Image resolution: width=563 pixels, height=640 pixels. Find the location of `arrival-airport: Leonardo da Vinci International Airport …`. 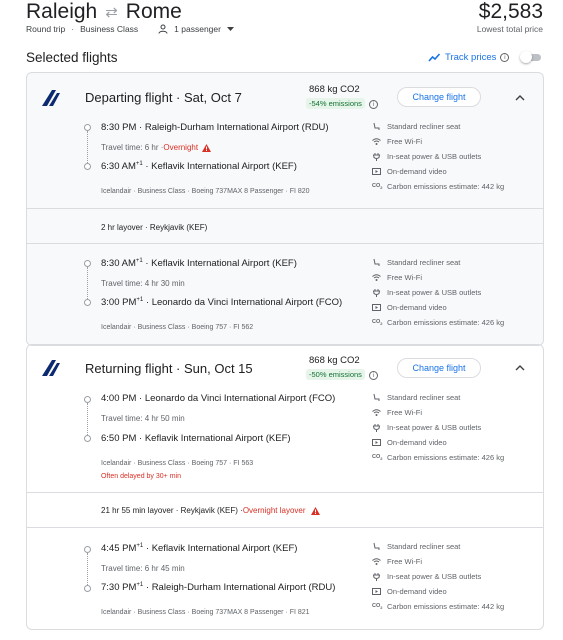

arrival-airport: Leonardo da Vinci International Airport … is located at coordinates (247, 303).